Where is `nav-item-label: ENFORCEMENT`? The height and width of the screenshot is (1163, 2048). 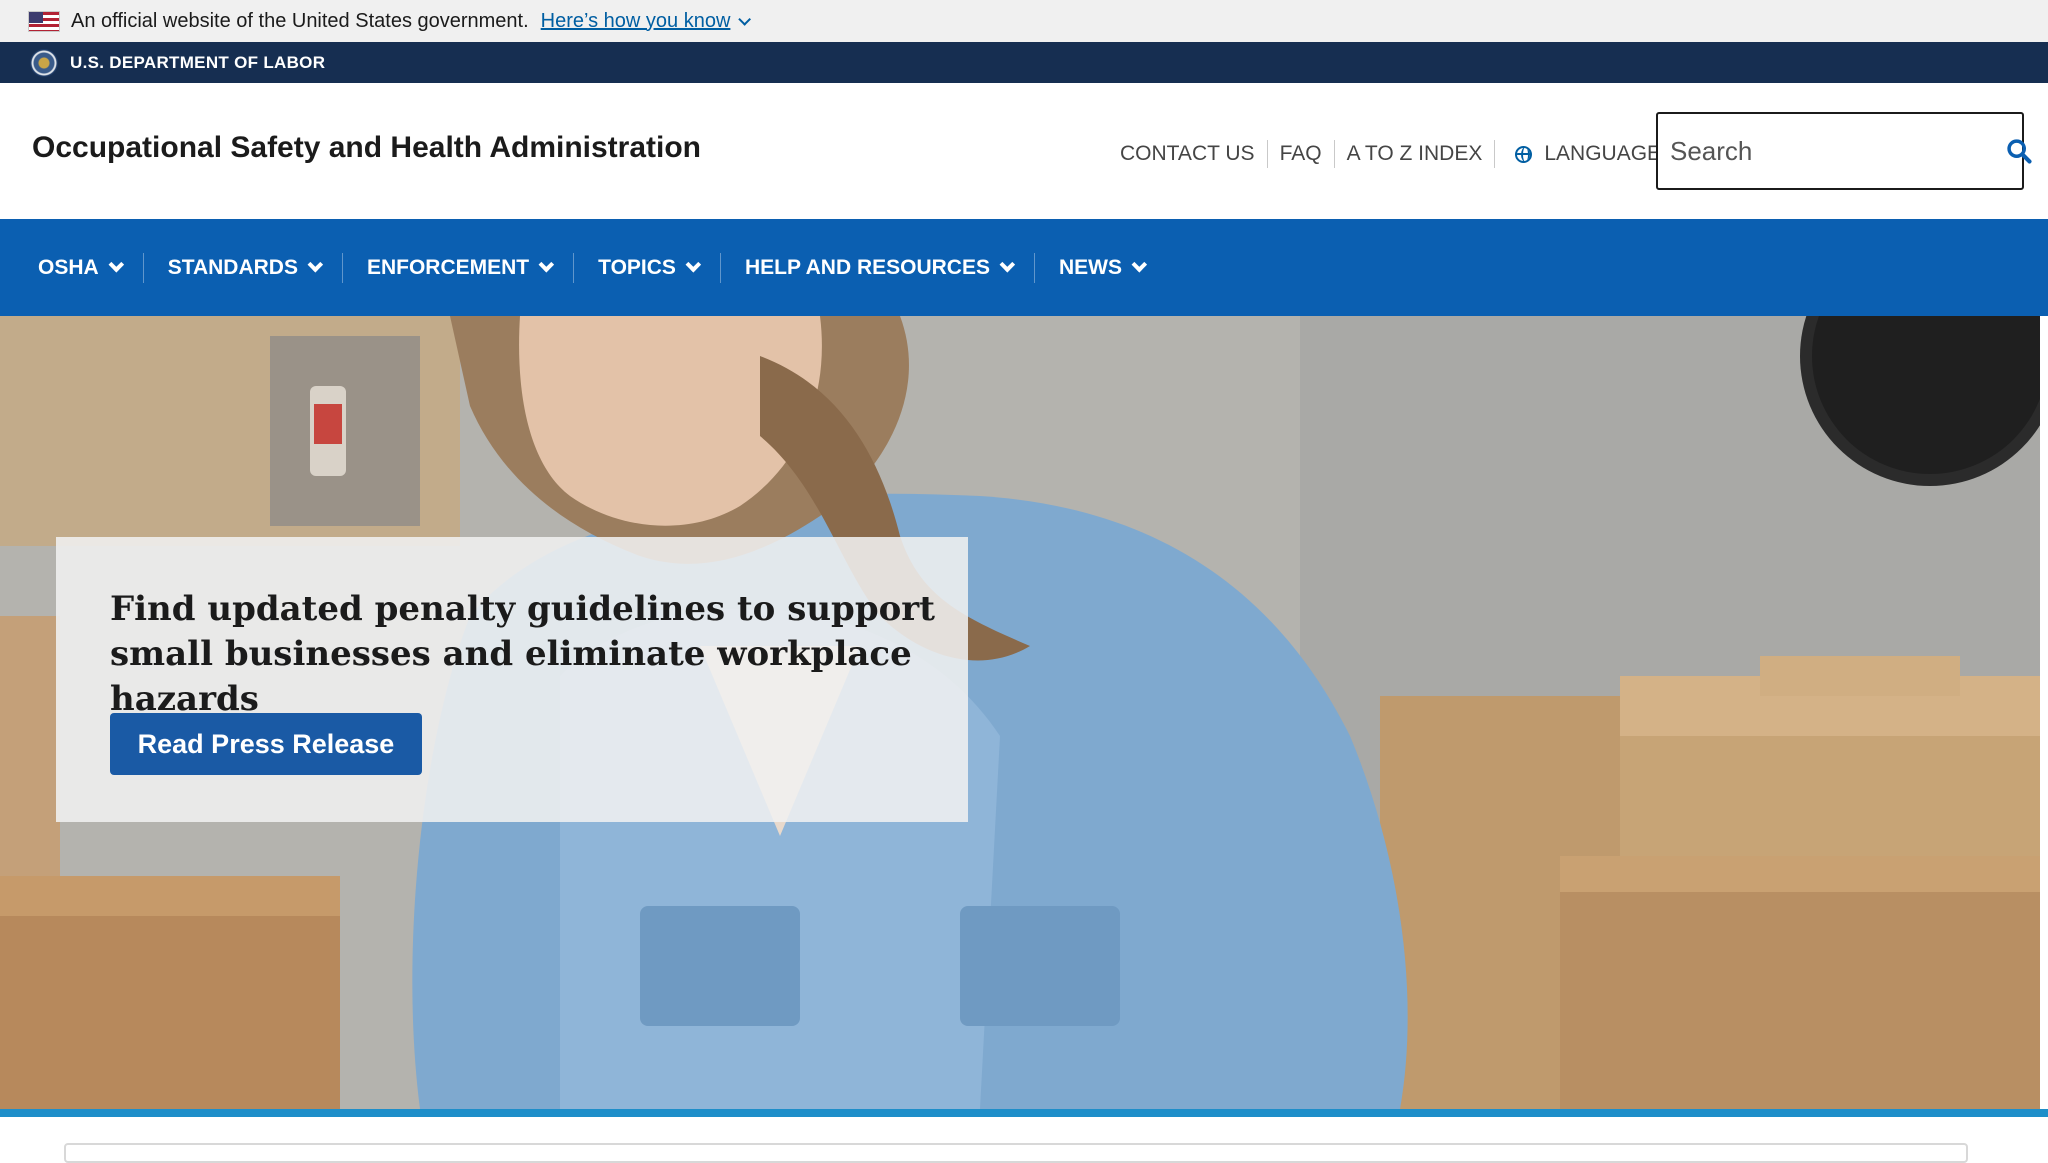
nav-item-label: ENFORCEMENT is located at coordinates (448, 267).